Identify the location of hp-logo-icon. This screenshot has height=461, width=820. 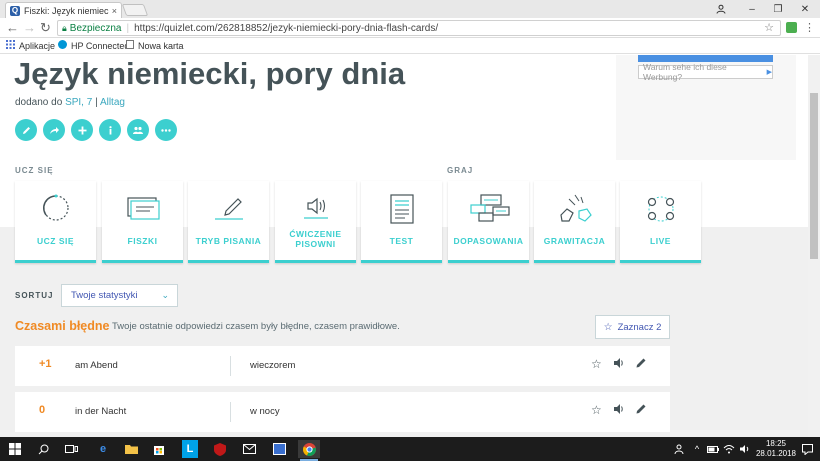
(62, 45).